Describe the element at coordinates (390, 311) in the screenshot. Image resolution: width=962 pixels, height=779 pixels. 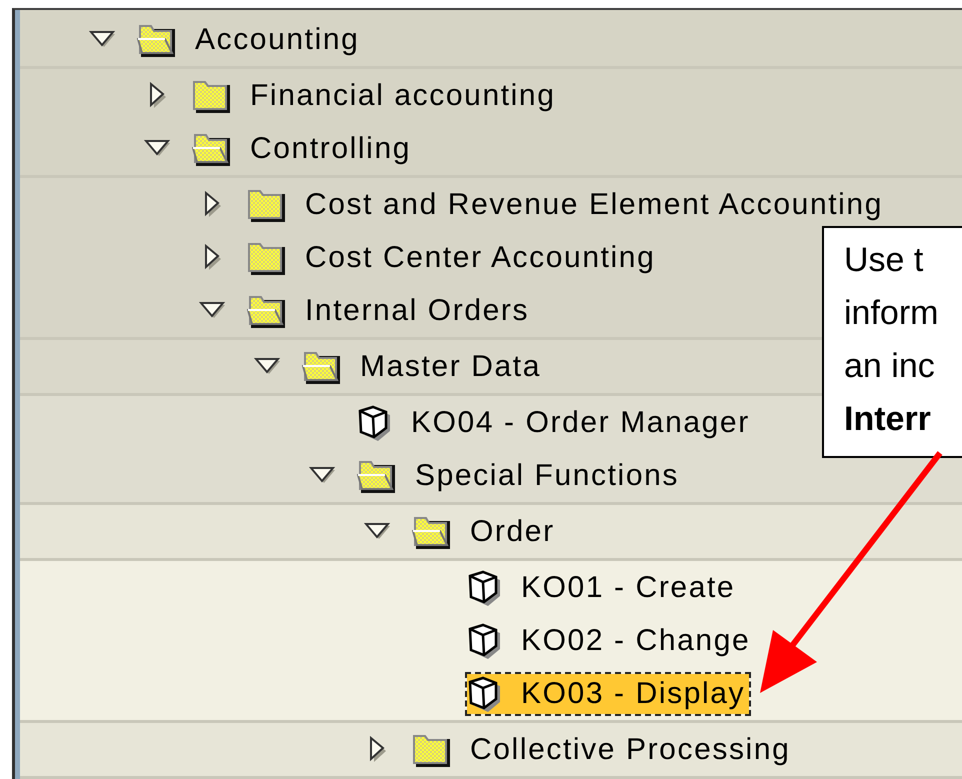
I see `tree-item: Internal Orders` at that location.